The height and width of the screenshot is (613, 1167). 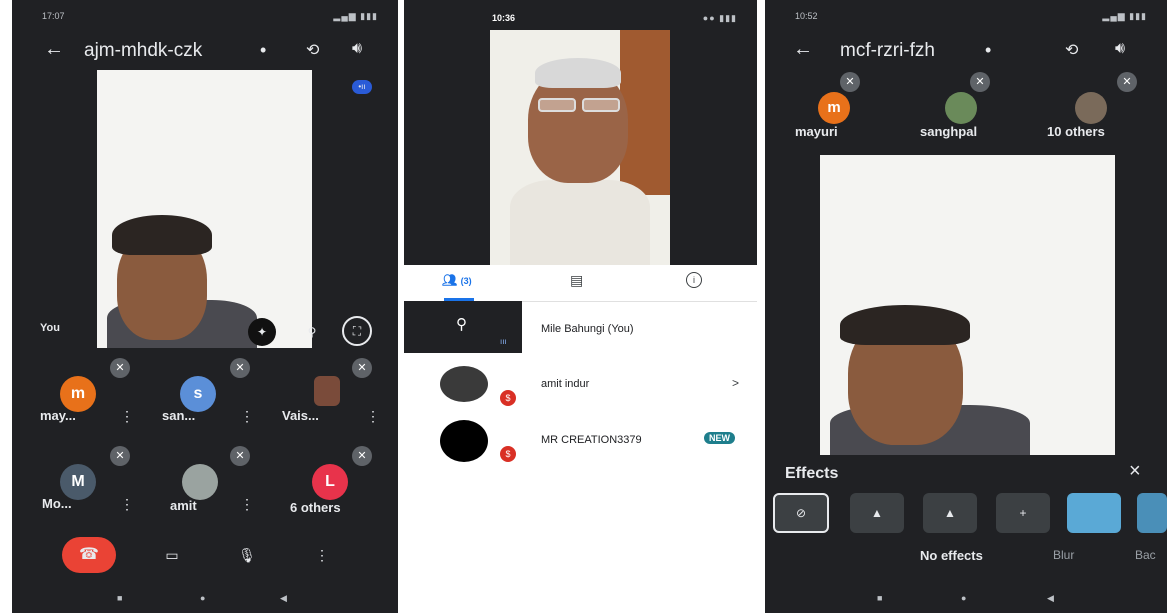 I want to click on participant-tile: m ✕ may... ⋮, so click(x=87, y=398).